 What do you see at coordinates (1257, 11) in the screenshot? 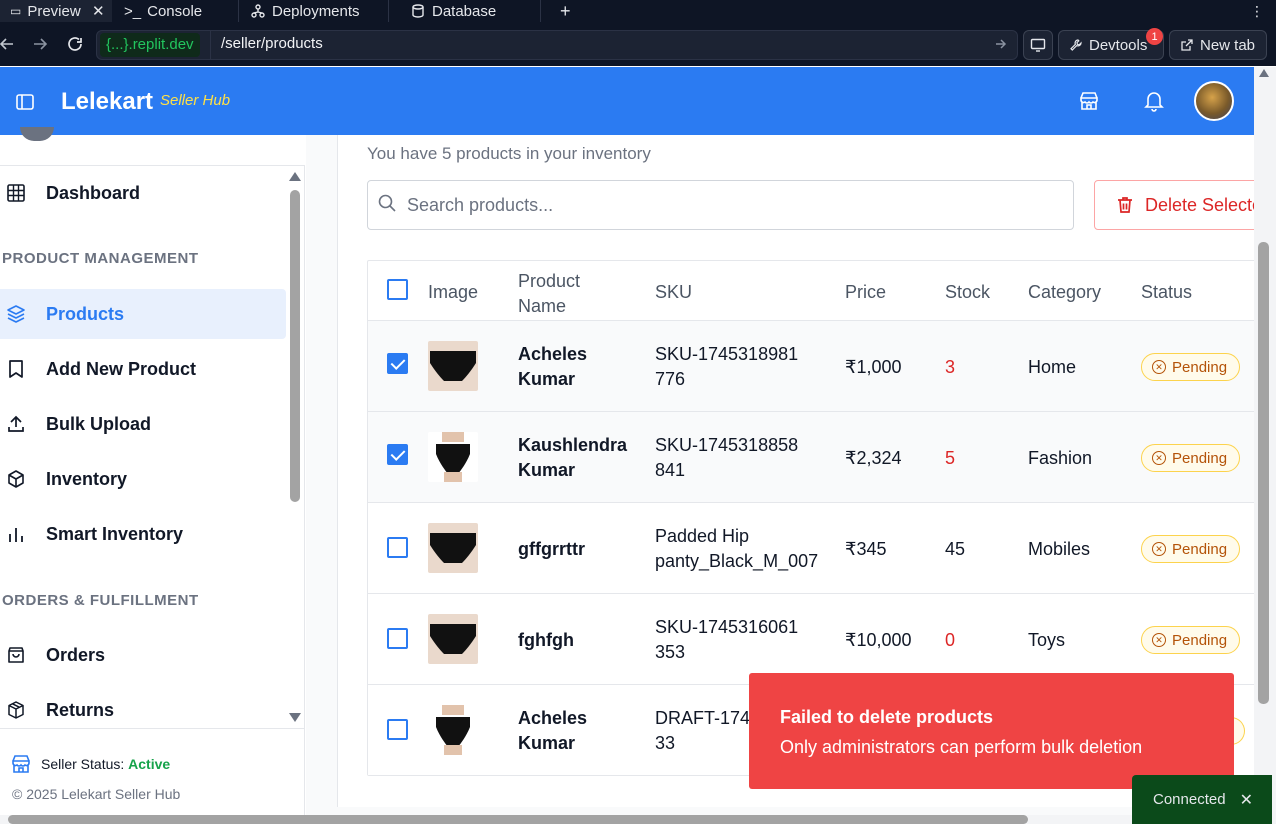
I see `more-options-icon: ⋮` at bounding box center [1257, 11].